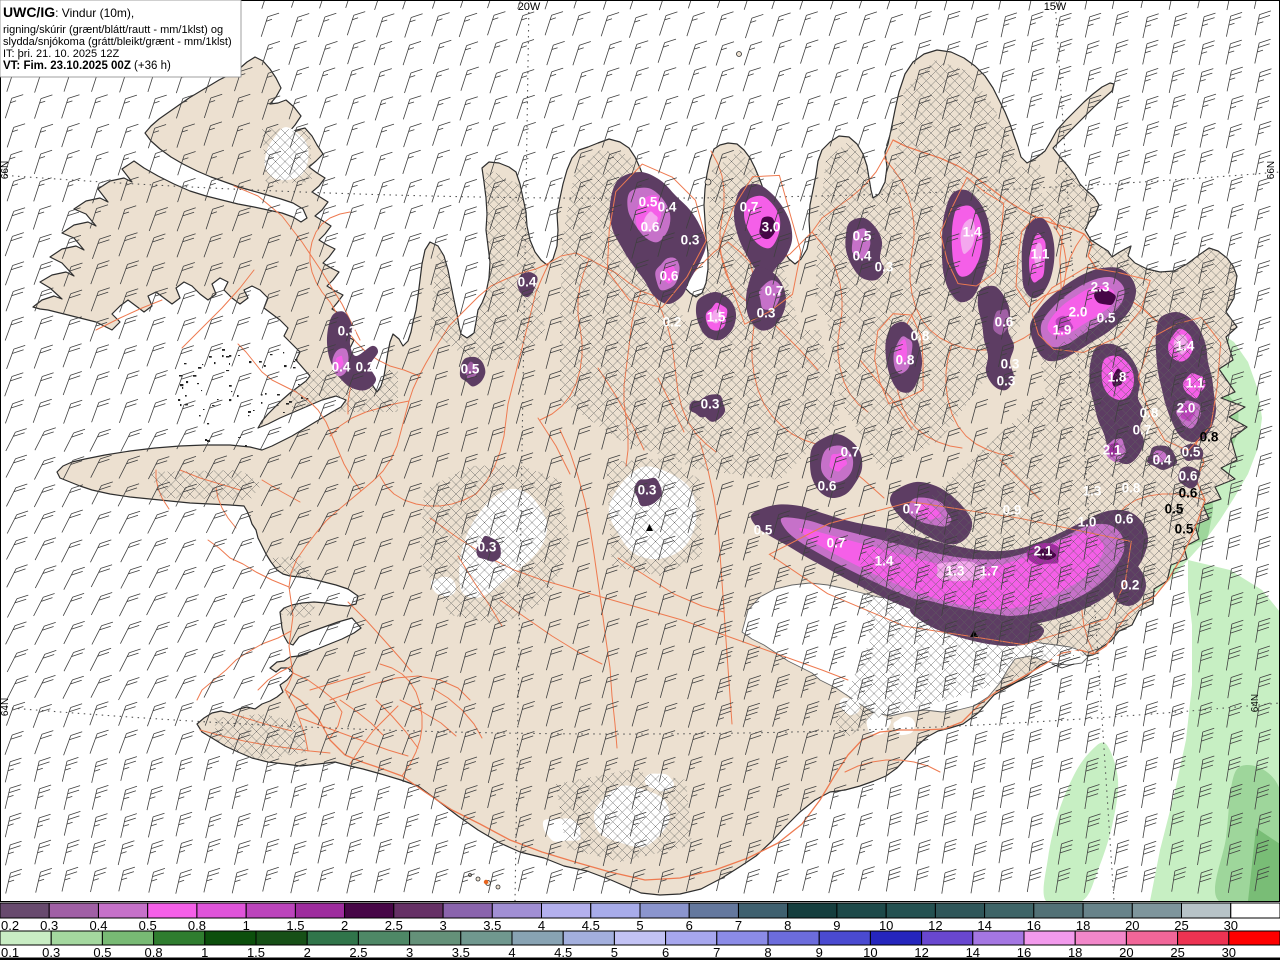  What do you see at coordinates (87, 66) in the screenshot?
I see `svg-text:VT: Fim. 23.10.2025 00Z (+36 h: VT: Fim. 23.10.2025 00Z (+36 h)` at bounding box center [87, 66].